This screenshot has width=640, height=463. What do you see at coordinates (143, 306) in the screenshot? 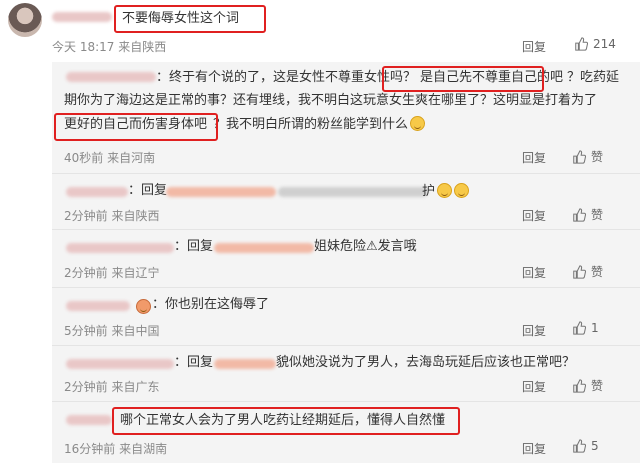
I see `sticker-icon` at bounding box center [143, 306].